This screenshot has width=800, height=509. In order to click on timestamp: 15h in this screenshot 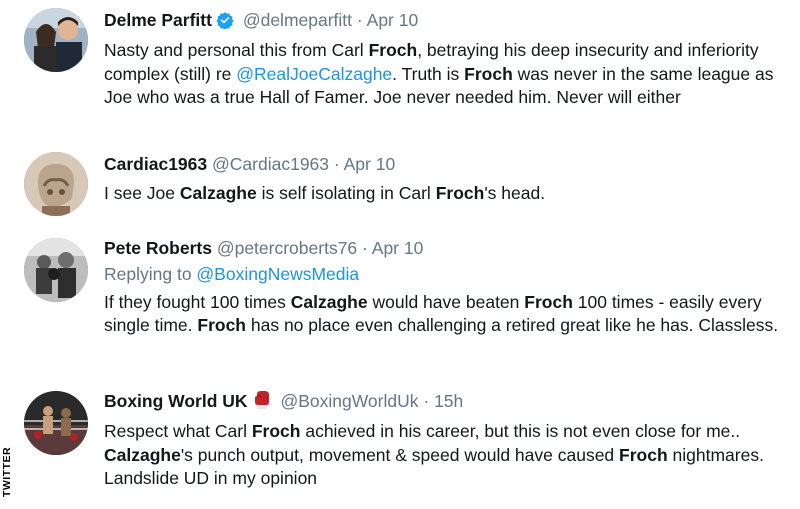, I will do `click(448, 401)`.